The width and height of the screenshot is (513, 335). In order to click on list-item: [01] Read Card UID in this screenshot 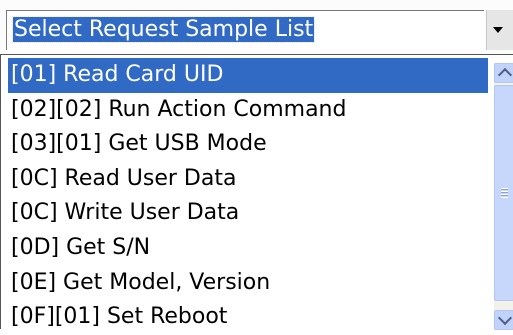, I will do `click(248, 75)`.